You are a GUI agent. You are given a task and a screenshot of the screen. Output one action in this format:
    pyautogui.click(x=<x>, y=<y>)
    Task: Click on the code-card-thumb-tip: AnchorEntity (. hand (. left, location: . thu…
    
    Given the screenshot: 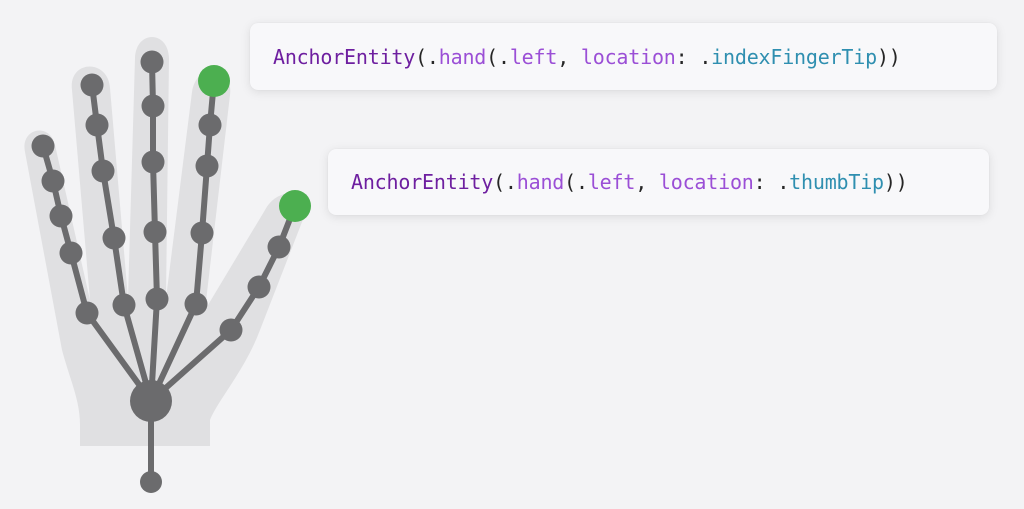 What is the action you would take?
    pyautogui.click(x=658, y=182)
    